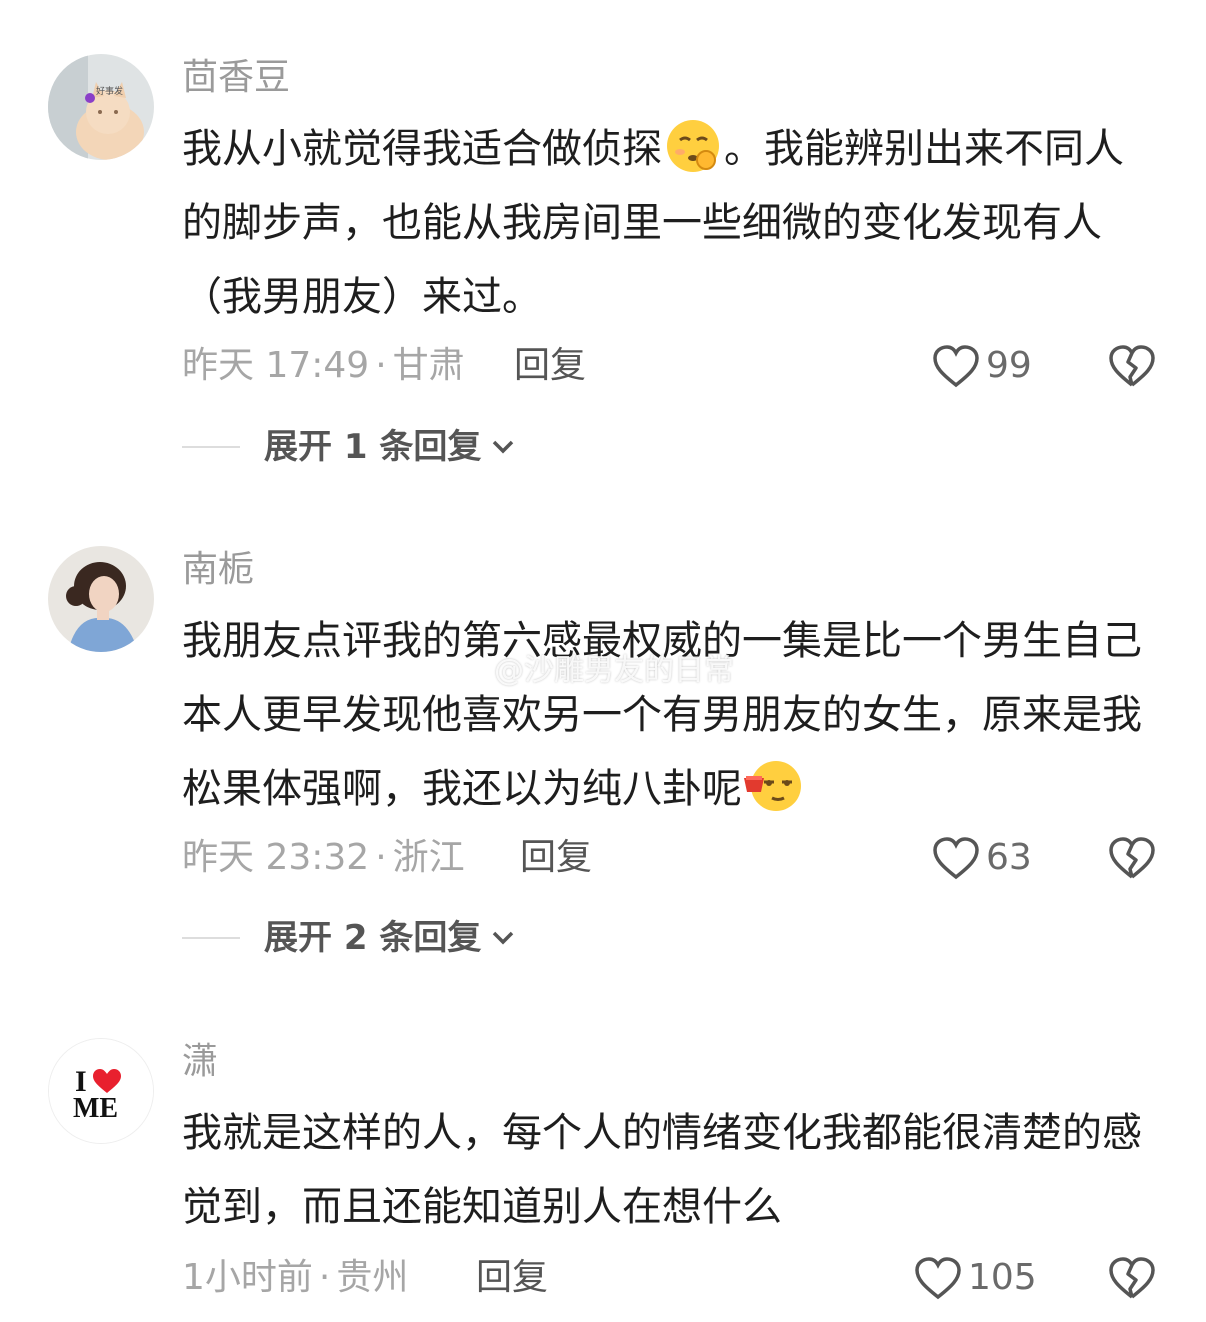  I want to click on comment-meta: 昨天 17:49 · 甘肃, so click(323, 366).